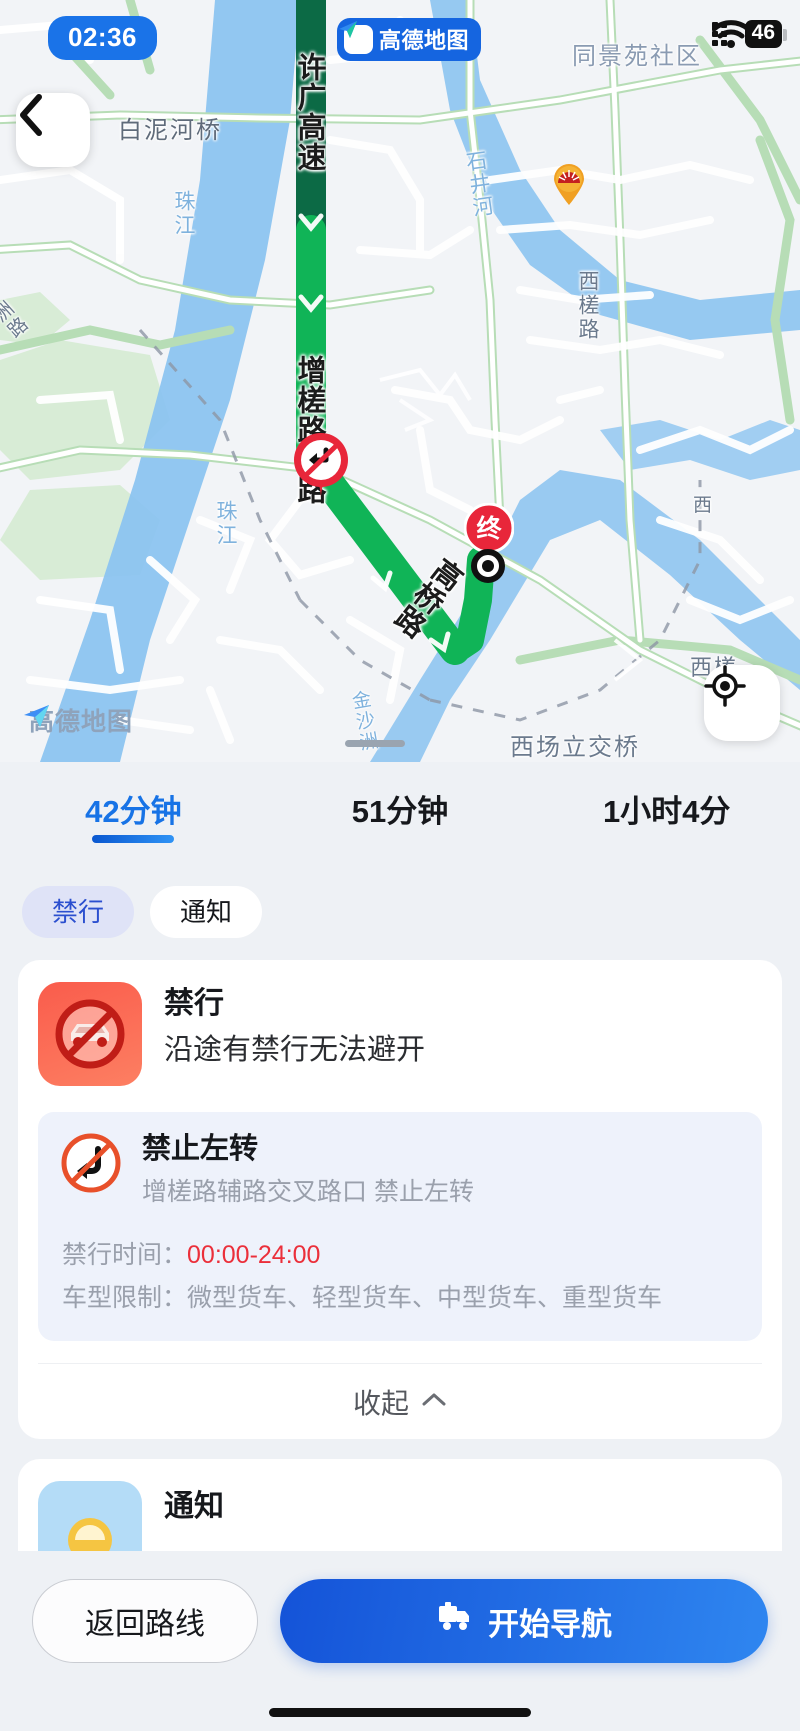 The width and height of the screenshot is (800, 1731). Describe the element at coordinates (308, 1191) in the screenshot. I see `restriction-detail-location: 增槎路辅路交叉路口 禁止左转` at that location.